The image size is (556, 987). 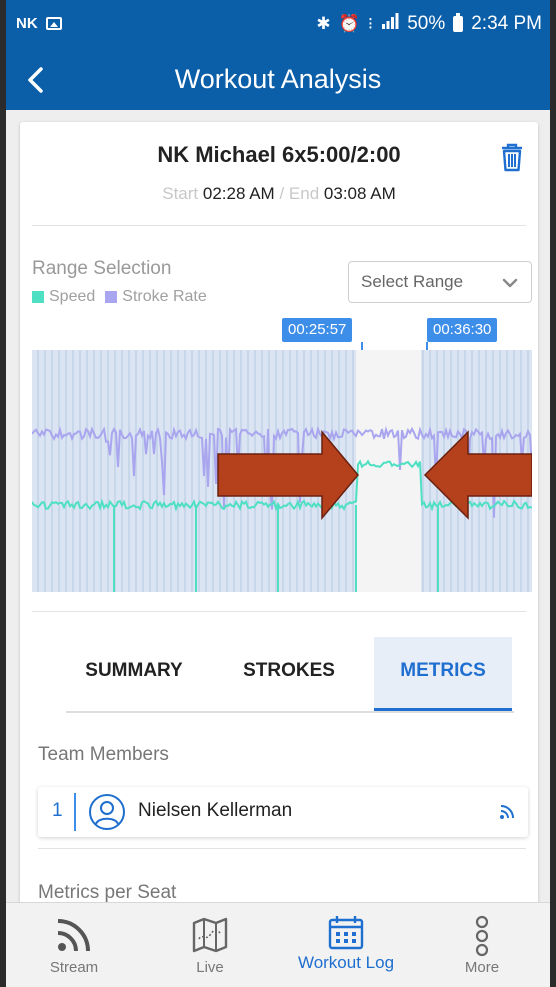 I want to click on nav-stream-label: Stream, so click(x=74, y=967).